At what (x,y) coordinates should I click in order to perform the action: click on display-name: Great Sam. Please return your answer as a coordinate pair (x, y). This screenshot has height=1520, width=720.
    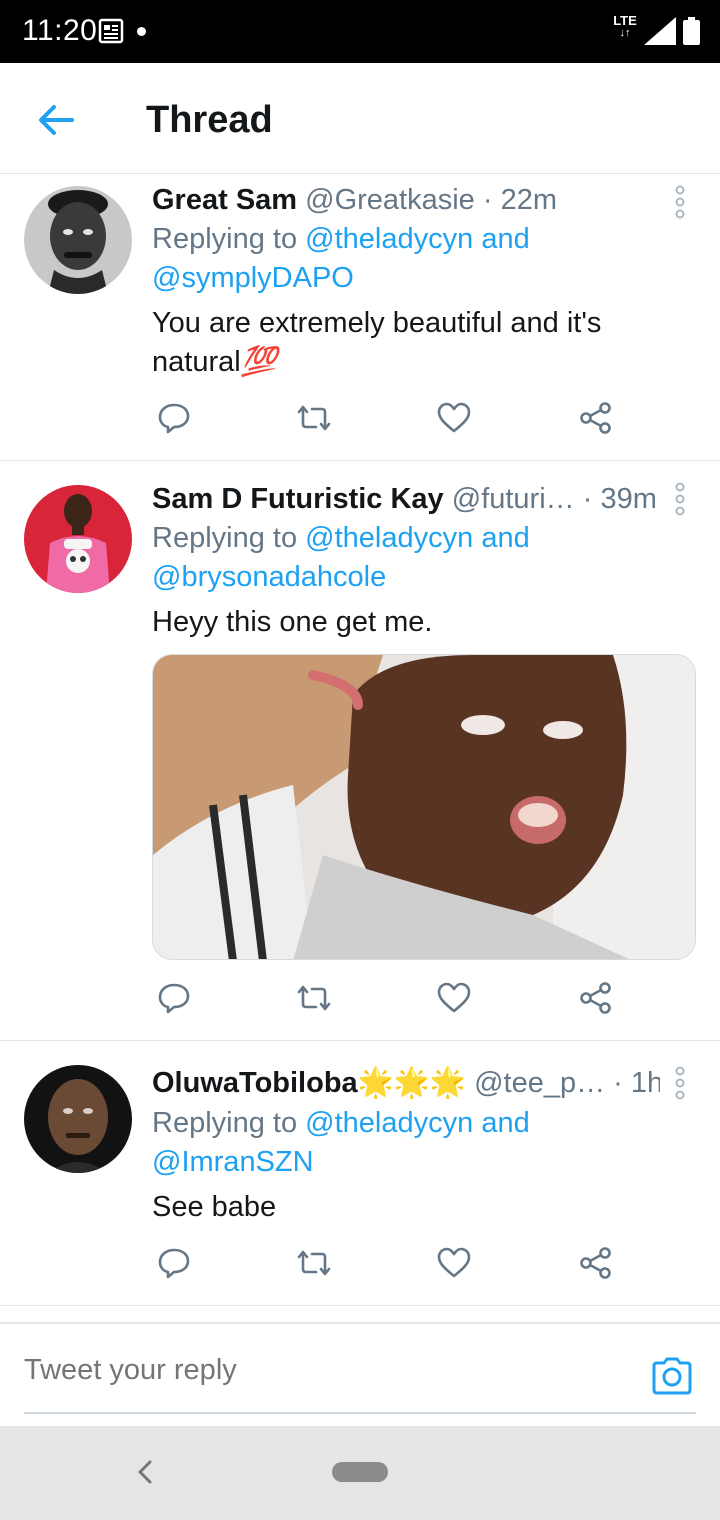
    Looking at the image, I should click on (224, 200).